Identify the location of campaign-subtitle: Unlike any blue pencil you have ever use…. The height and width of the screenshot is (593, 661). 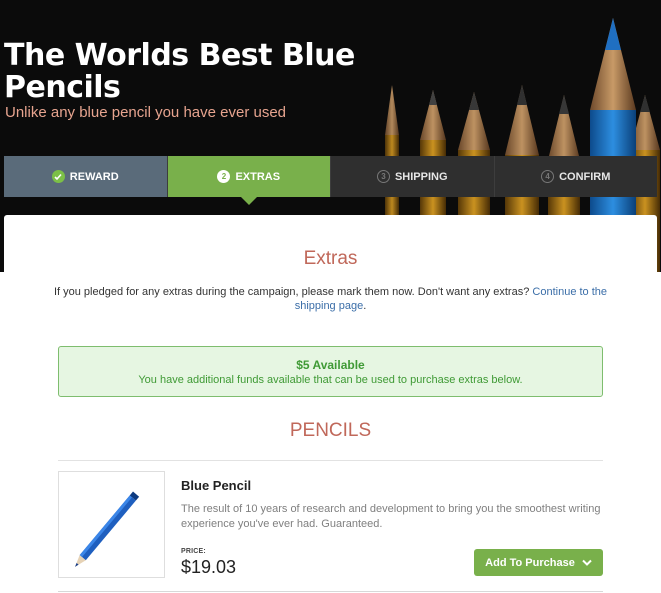
(146, 112).